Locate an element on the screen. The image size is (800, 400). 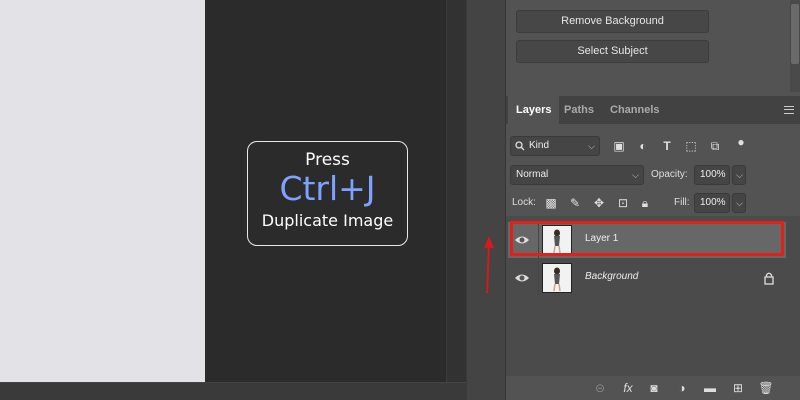
new-layer-icon: ⊞ is located at coordinates (738, 388).